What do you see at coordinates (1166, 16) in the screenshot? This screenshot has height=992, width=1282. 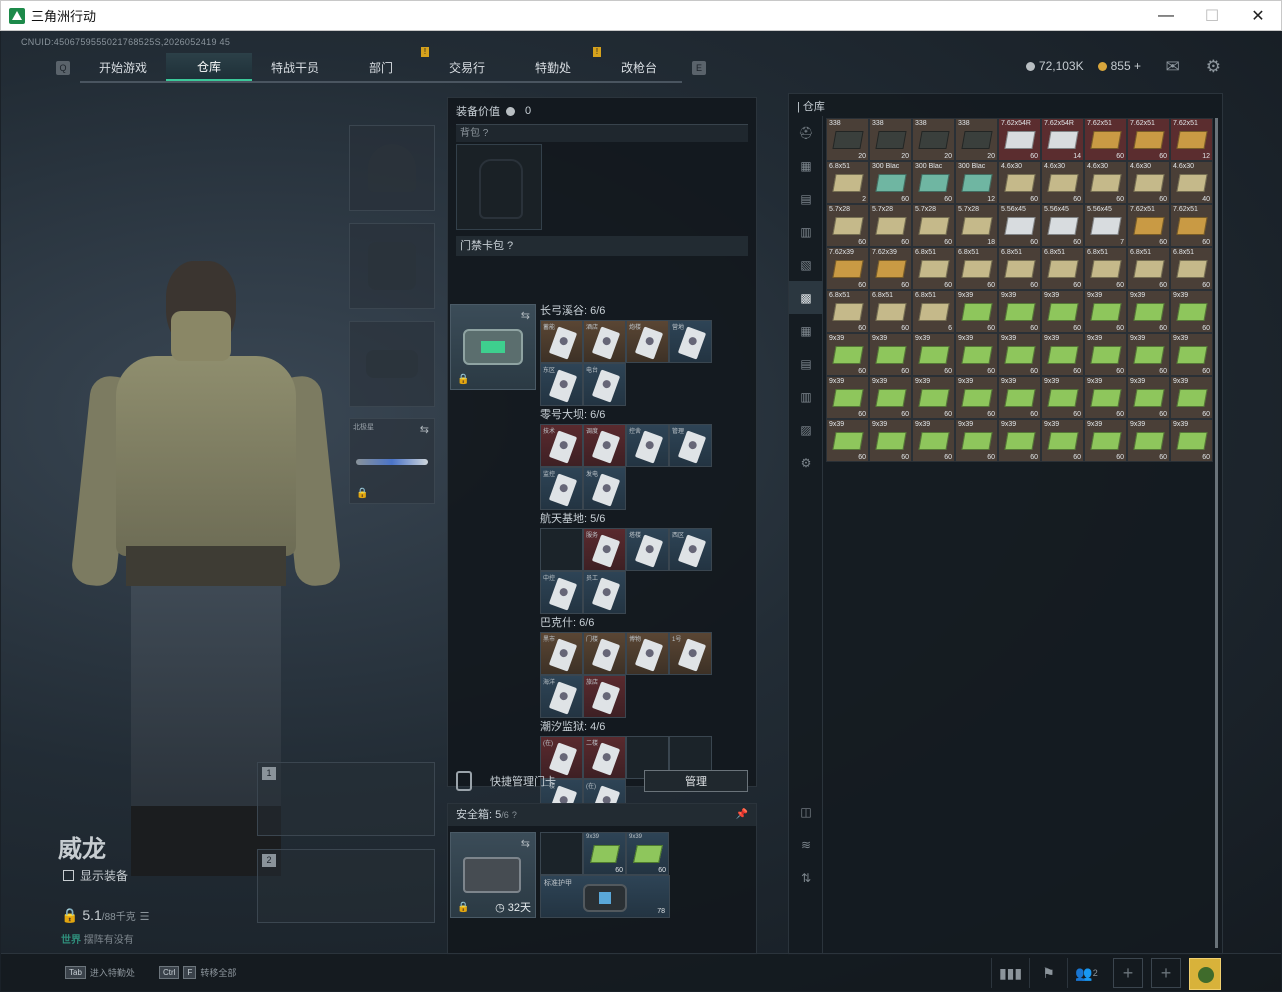 I see `minimize-button: —` at bounding box center [1166, 16].